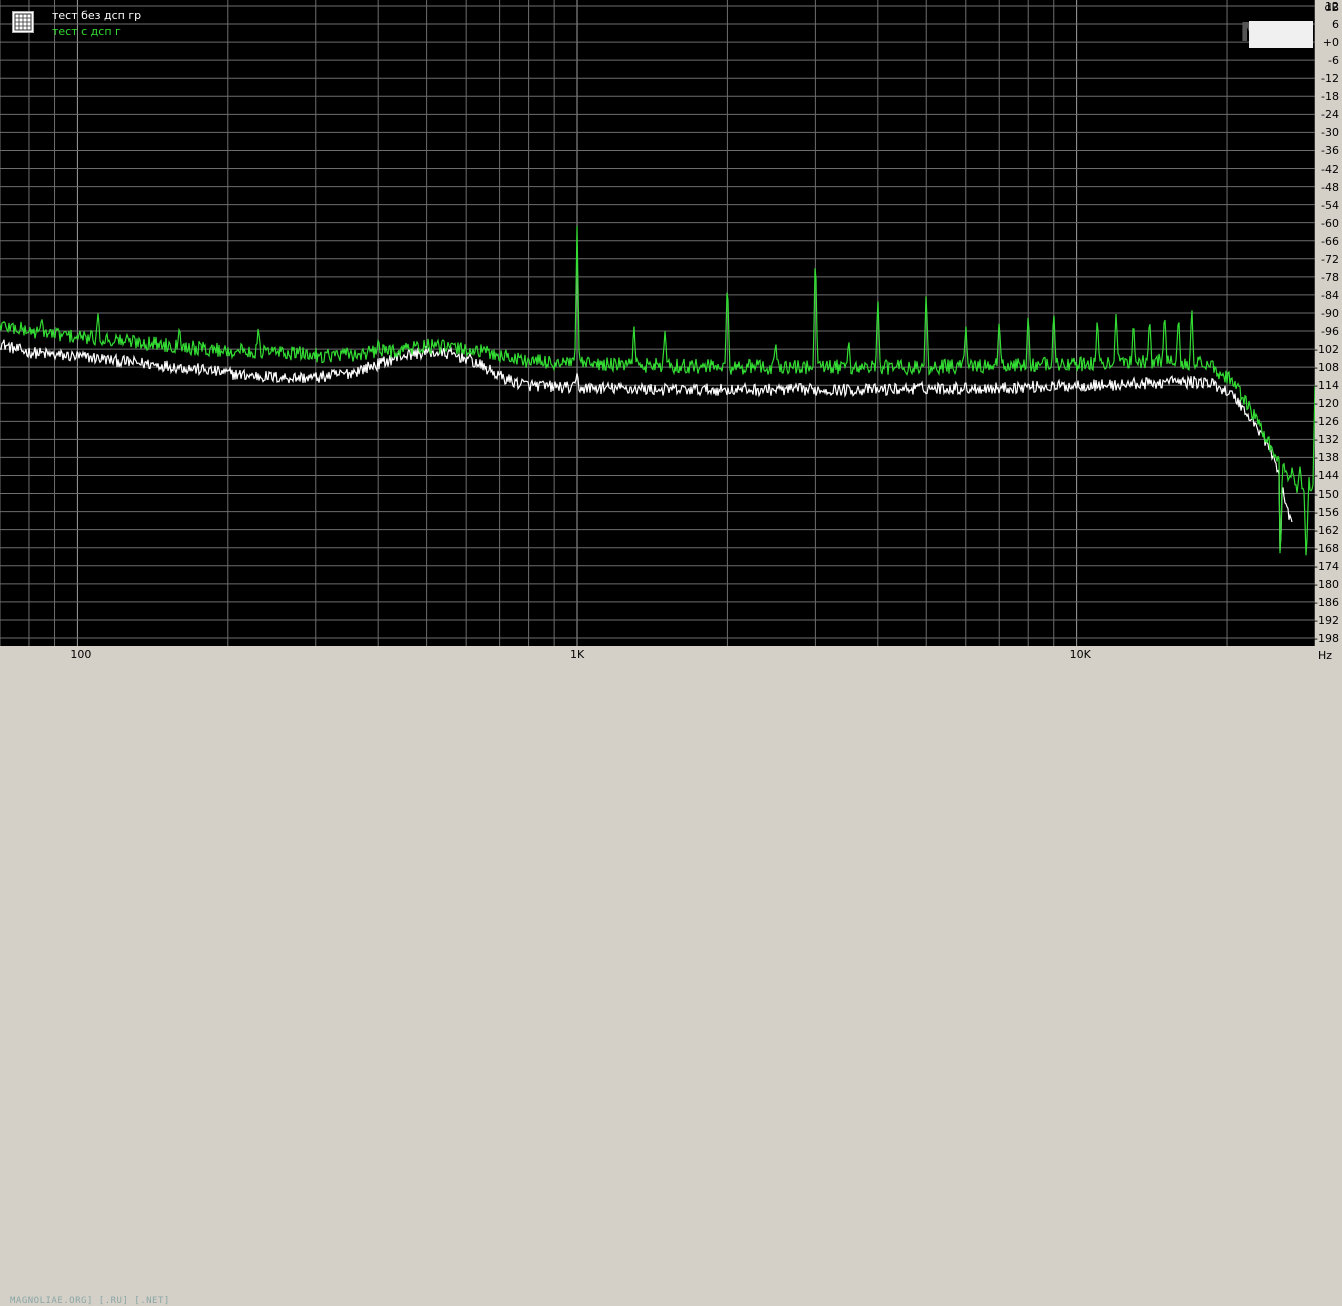 This screenshot has height=1306, width=1342. Describe the element at coordinates (1330, 313) in the screenshot. I see `y-tick-label: -90` at that location.